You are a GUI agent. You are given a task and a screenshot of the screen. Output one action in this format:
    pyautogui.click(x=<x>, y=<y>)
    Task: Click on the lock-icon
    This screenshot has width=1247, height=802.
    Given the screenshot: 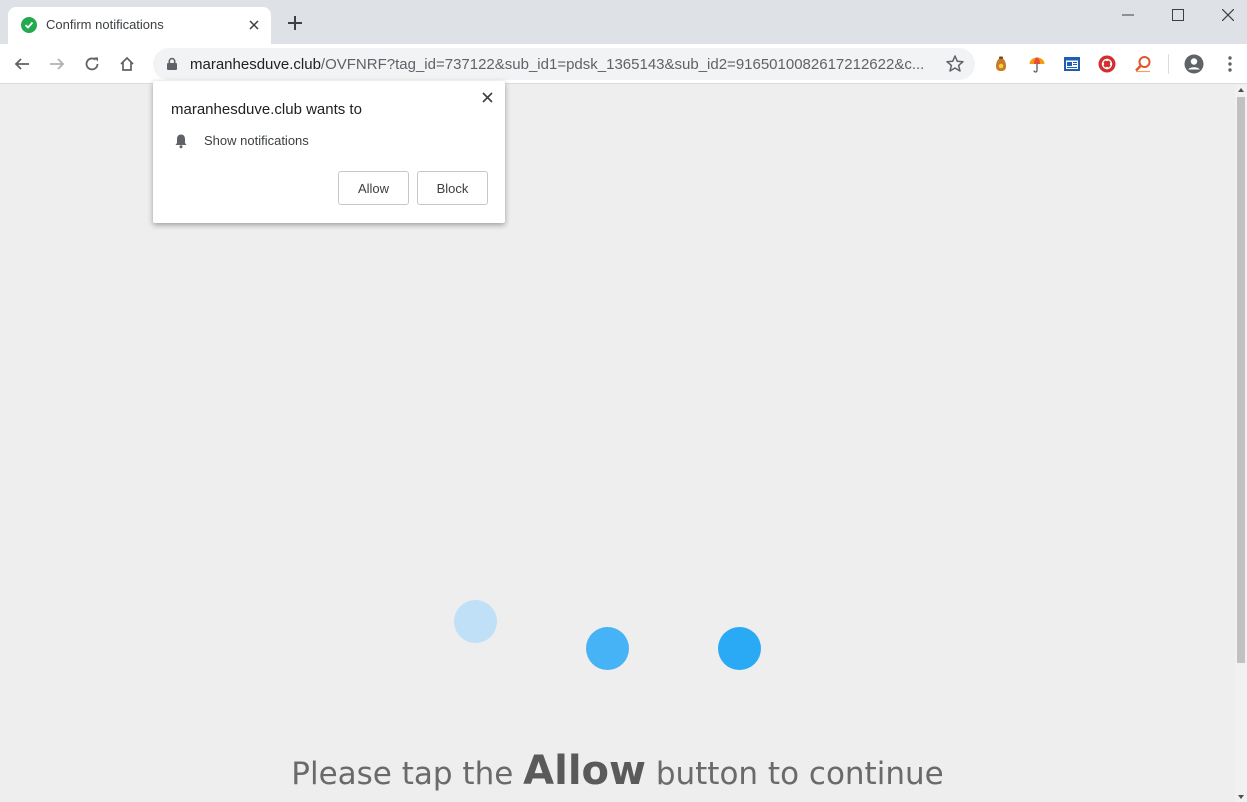 What is the action you would take?
    pyautogui.click(x=172, y=64)
    